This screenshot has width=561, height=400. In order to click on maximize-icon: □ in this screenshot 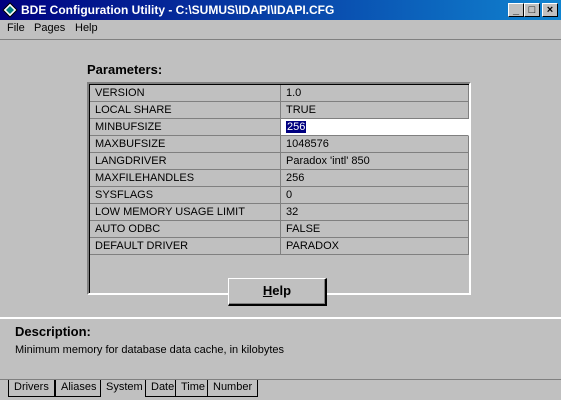, I will do `click(532, 10)`.